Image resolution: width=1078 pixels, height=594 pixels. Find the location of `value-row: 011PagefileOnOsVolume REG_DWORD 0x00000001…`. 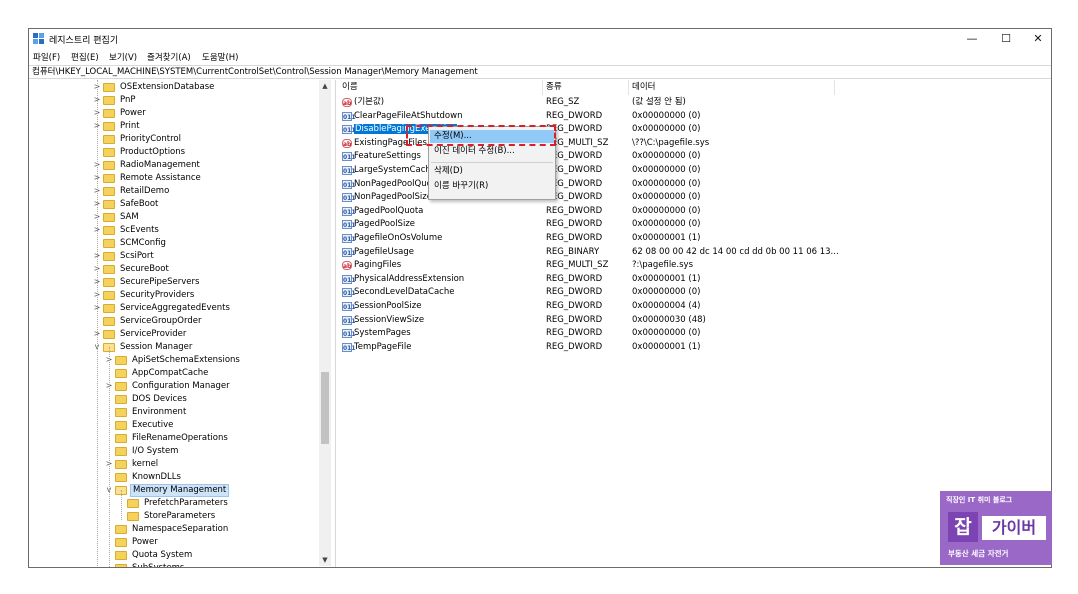

value-row: 011PagefileOnOsVolume REG_DWORD 0x00000001… is located at coordinates (589, 239).